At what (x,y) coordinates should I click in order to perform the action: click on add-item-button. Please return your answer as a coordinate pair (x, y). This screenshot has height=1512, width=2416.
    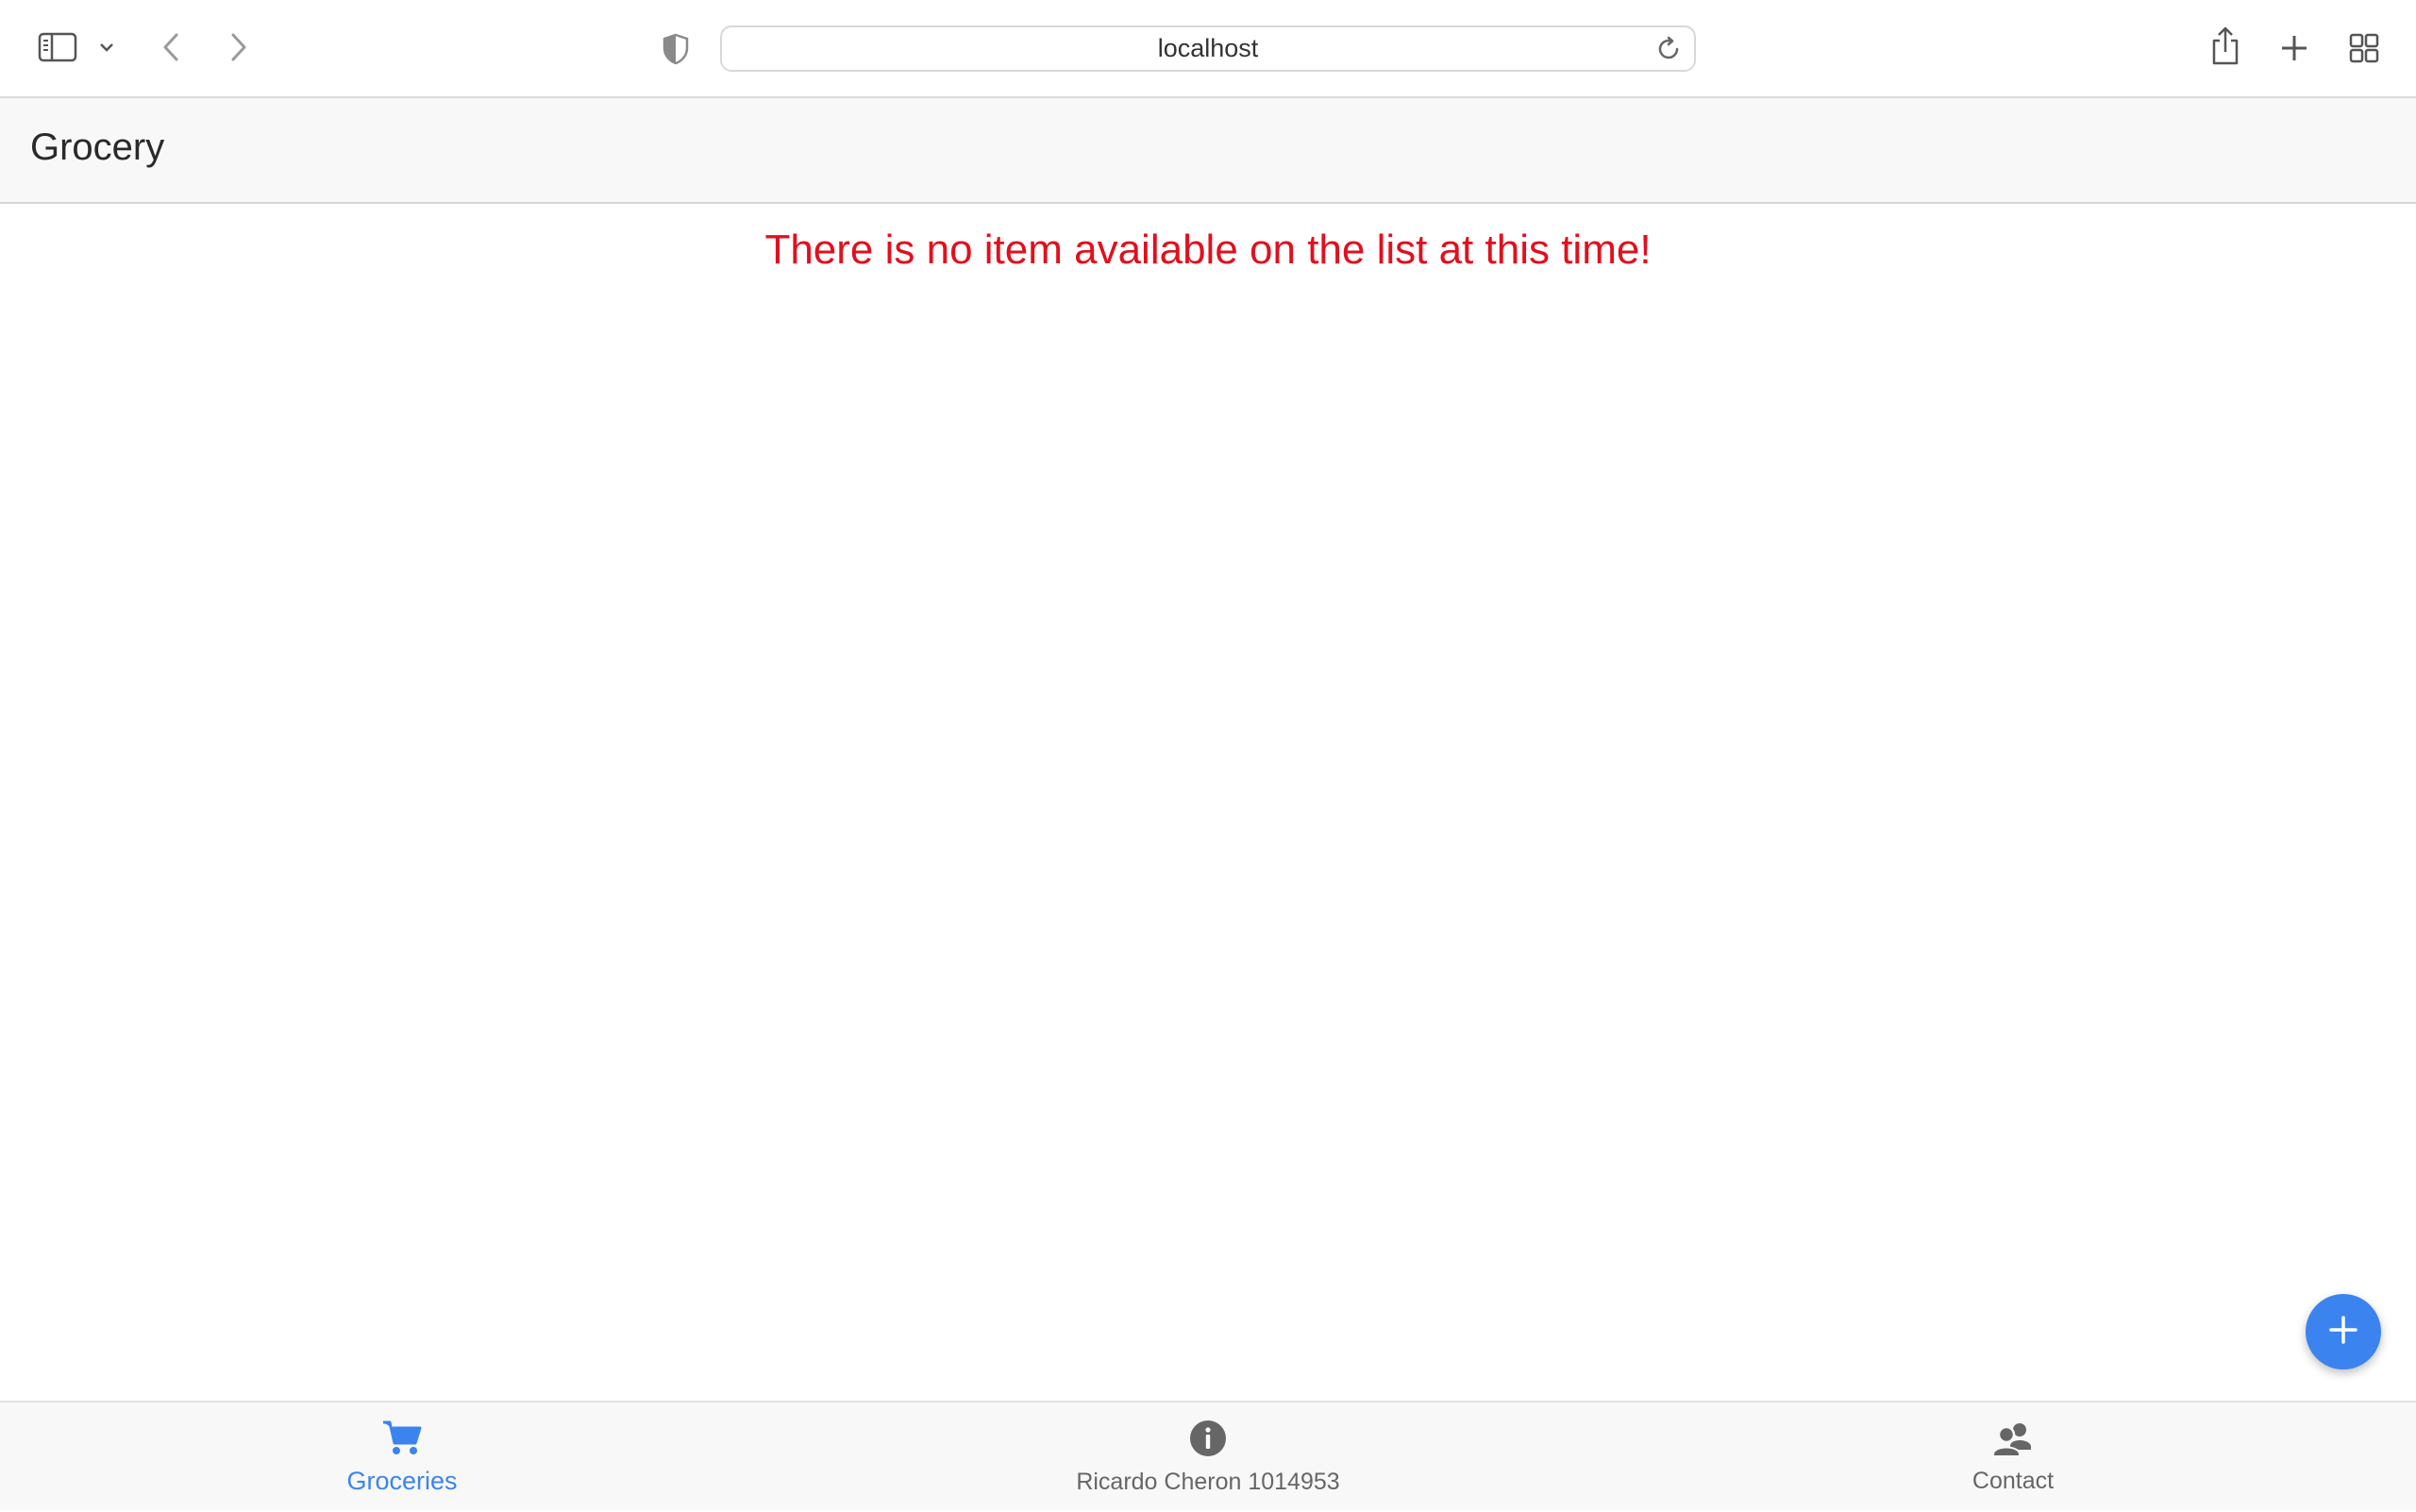
    Looking at the image, I should click on (2344, 1331).